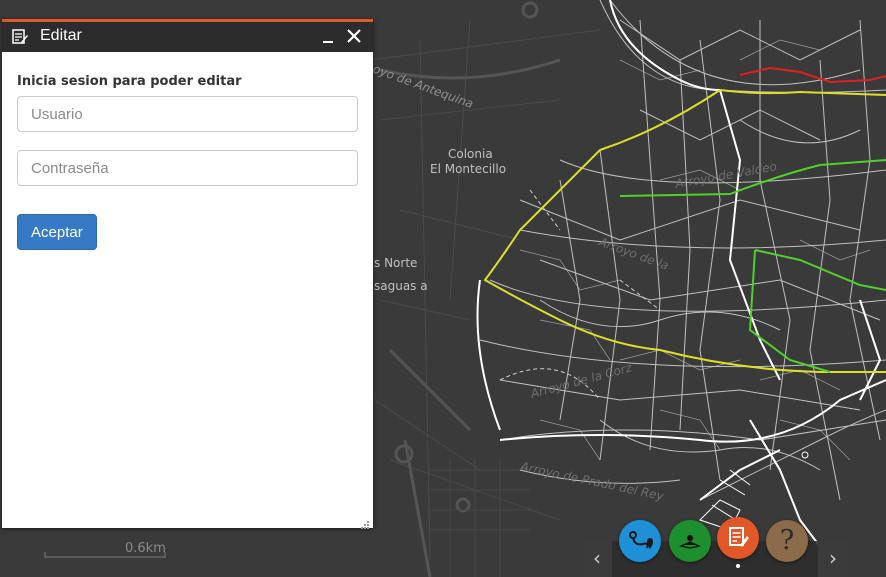 Image resolution: width=886 pixels, height=577 pixels. Describe the element at coordinates (354, 36) in the screenshot. I see `close-icon` at that location.